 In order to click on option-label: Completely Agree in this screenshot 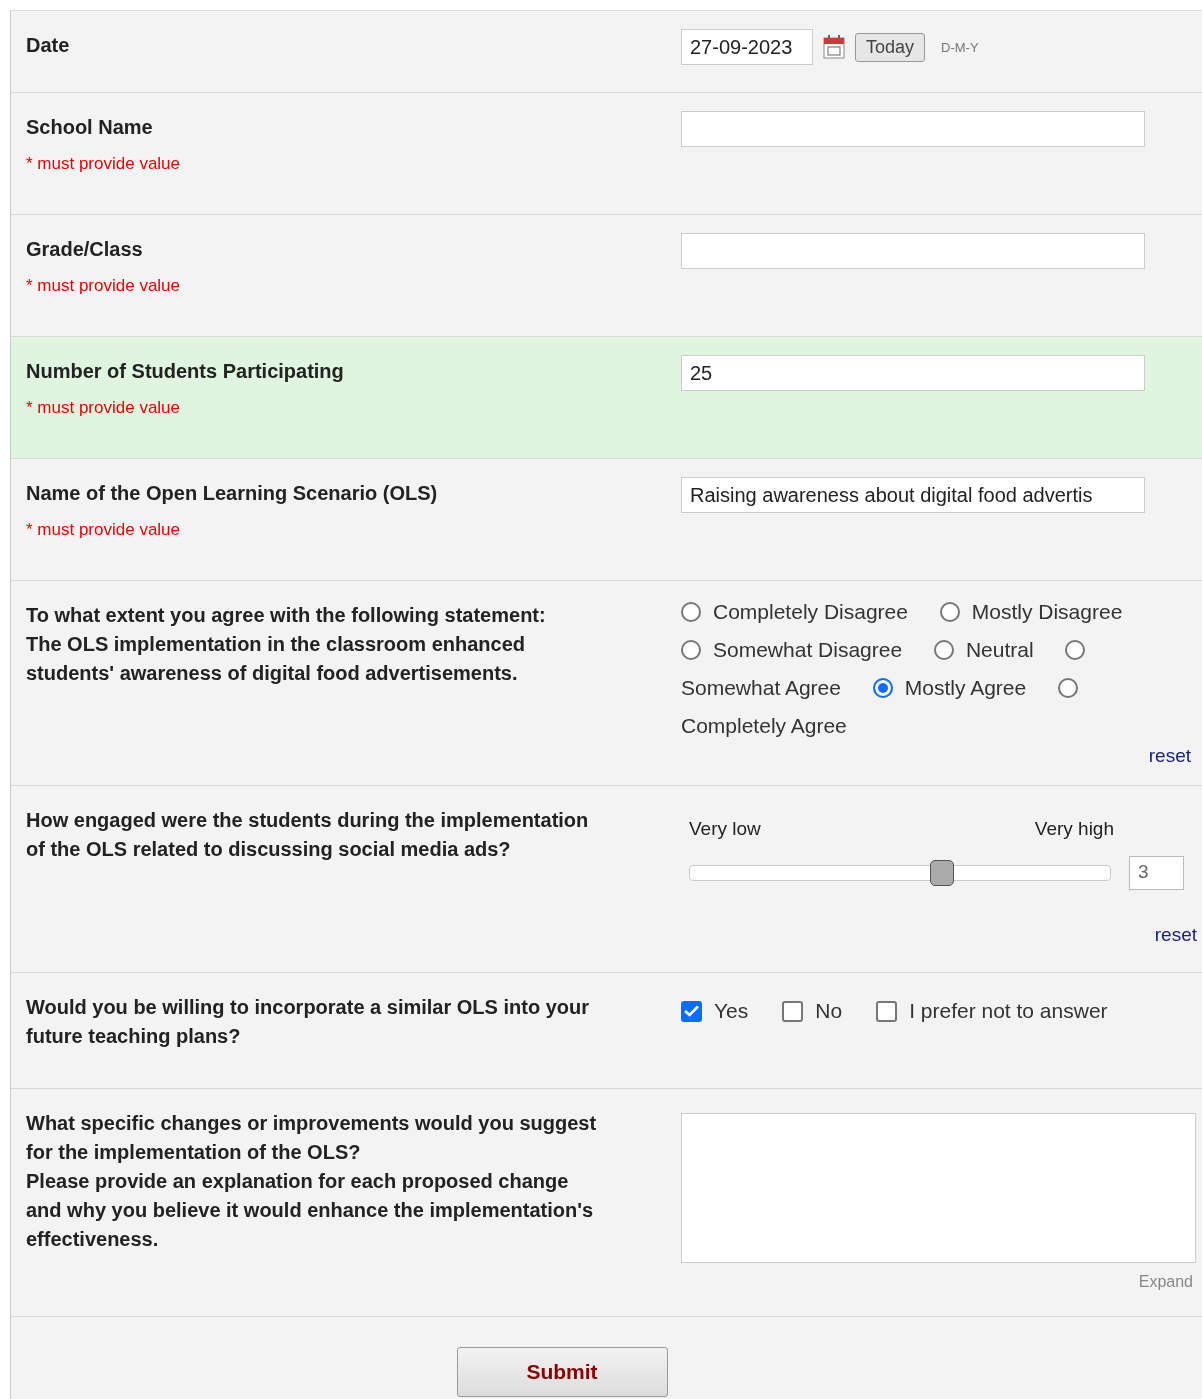, I will do `click(764, 725)`.